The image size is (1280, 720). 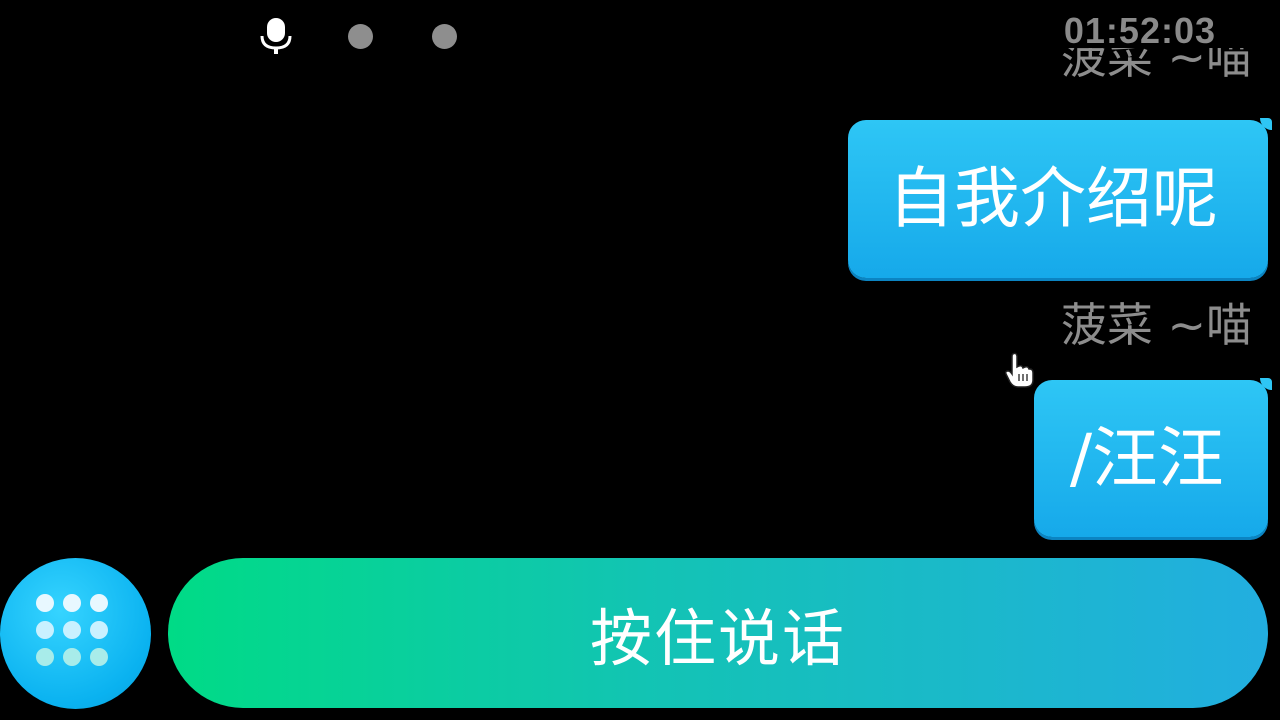 I want to click on menu-button, so click(x=75, y=633).